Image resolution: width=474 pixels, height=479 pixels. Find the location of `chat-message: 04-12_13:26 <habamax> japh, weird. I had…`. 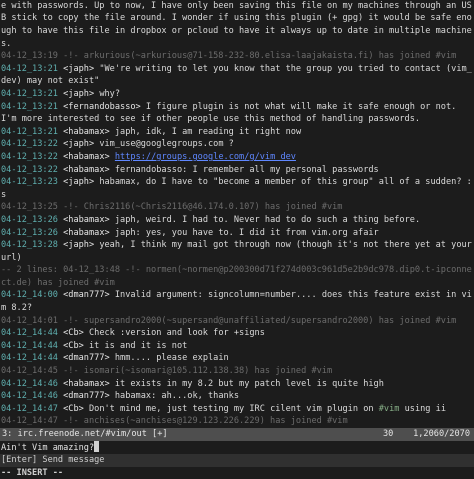

chat-message: 04-12_13:26 <habamax> japh, weird. I had… is located at coordinates (237, 220).